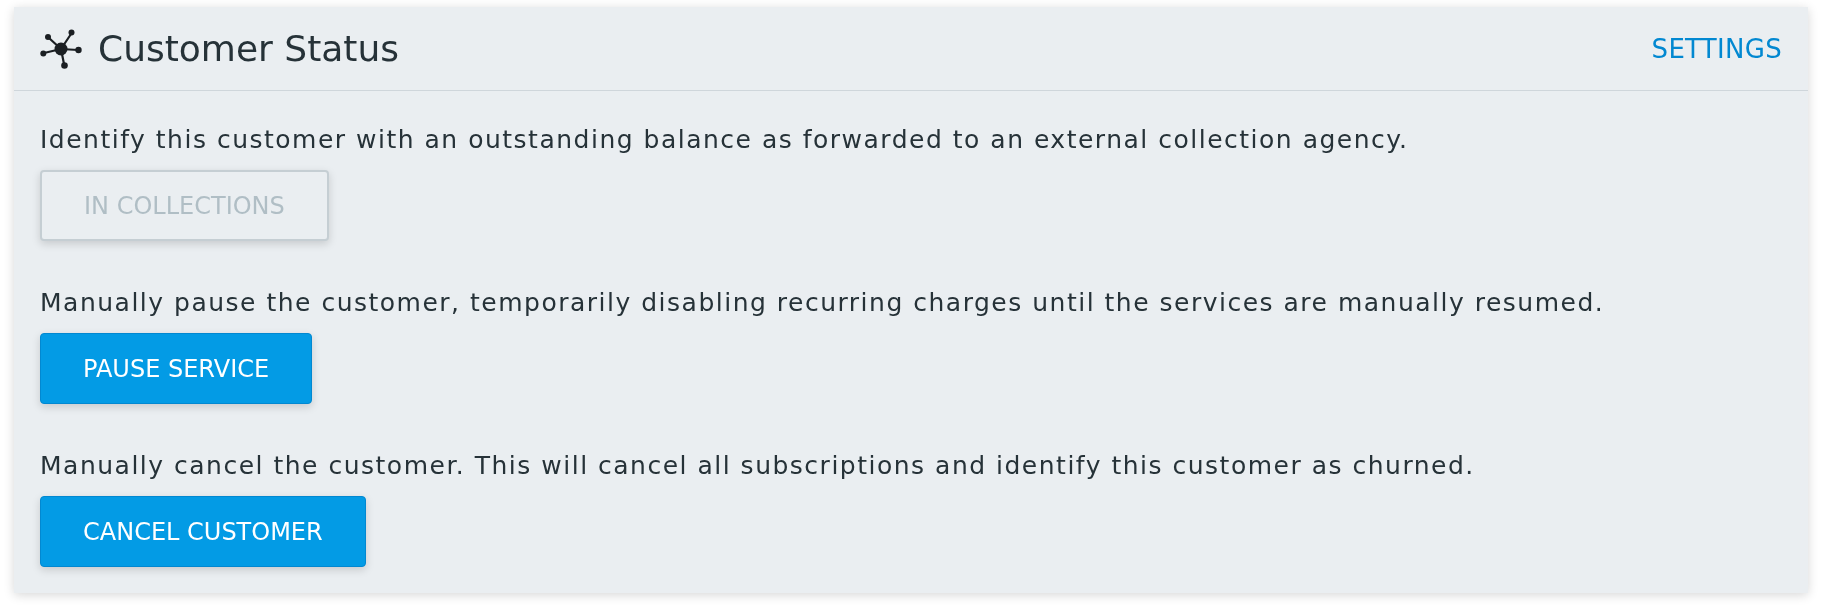 The height and width of the screenshot is (612, 1824). What do you see at coordinates (176, 368) in the screenshot?
I see `action-button: PAUSE SERVICE` at bounding box center [176, 368].